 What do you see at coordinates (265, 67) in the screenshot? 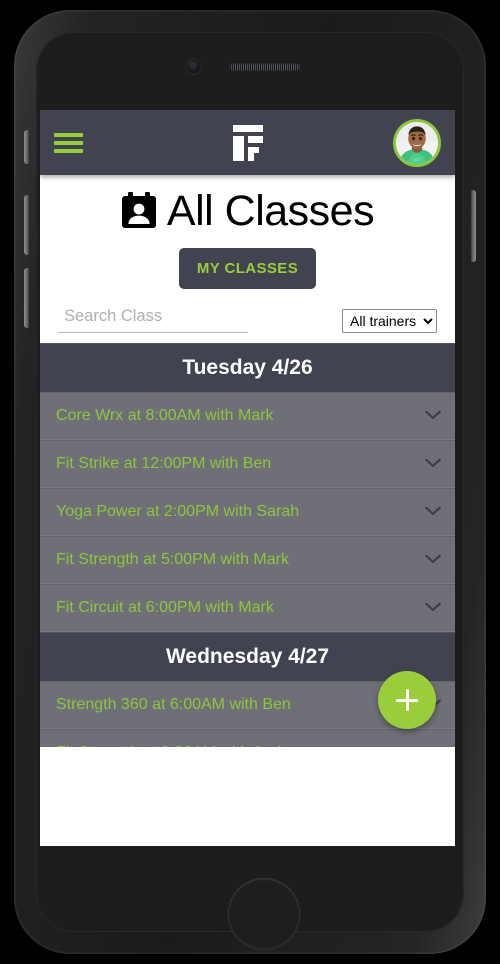
I see `earpiece-speaker` at bounding box center [265, 67].